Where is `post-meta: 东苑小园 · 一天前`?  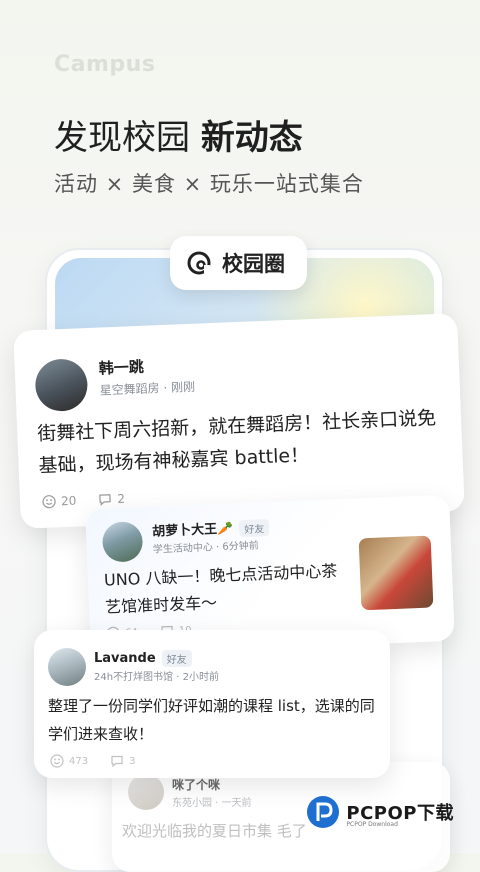
post-meta: 东苑小园 · 一天前 is located at coordinates (212, 803).